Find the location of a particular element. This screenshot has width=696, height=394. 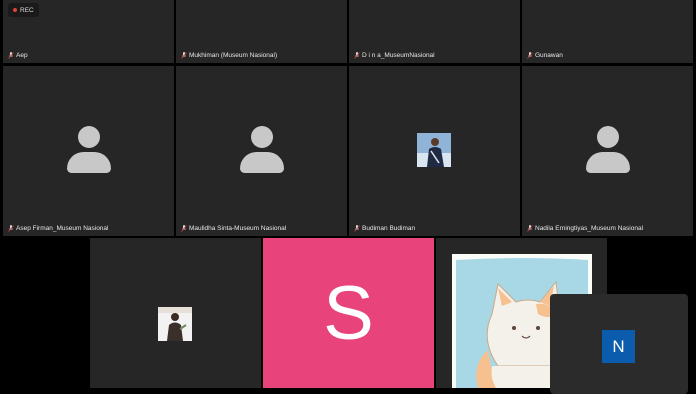

participant-name: Aep is located at coordinates (18, 55).